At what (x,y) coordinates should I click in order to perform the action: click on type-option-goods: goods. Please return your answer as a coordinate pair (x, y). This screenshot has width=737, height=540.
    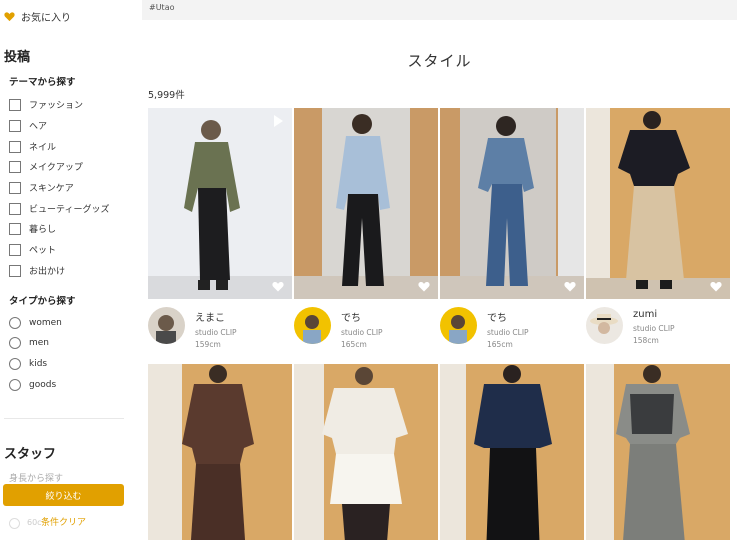
    Looking at the image, I should click on (32, 385).